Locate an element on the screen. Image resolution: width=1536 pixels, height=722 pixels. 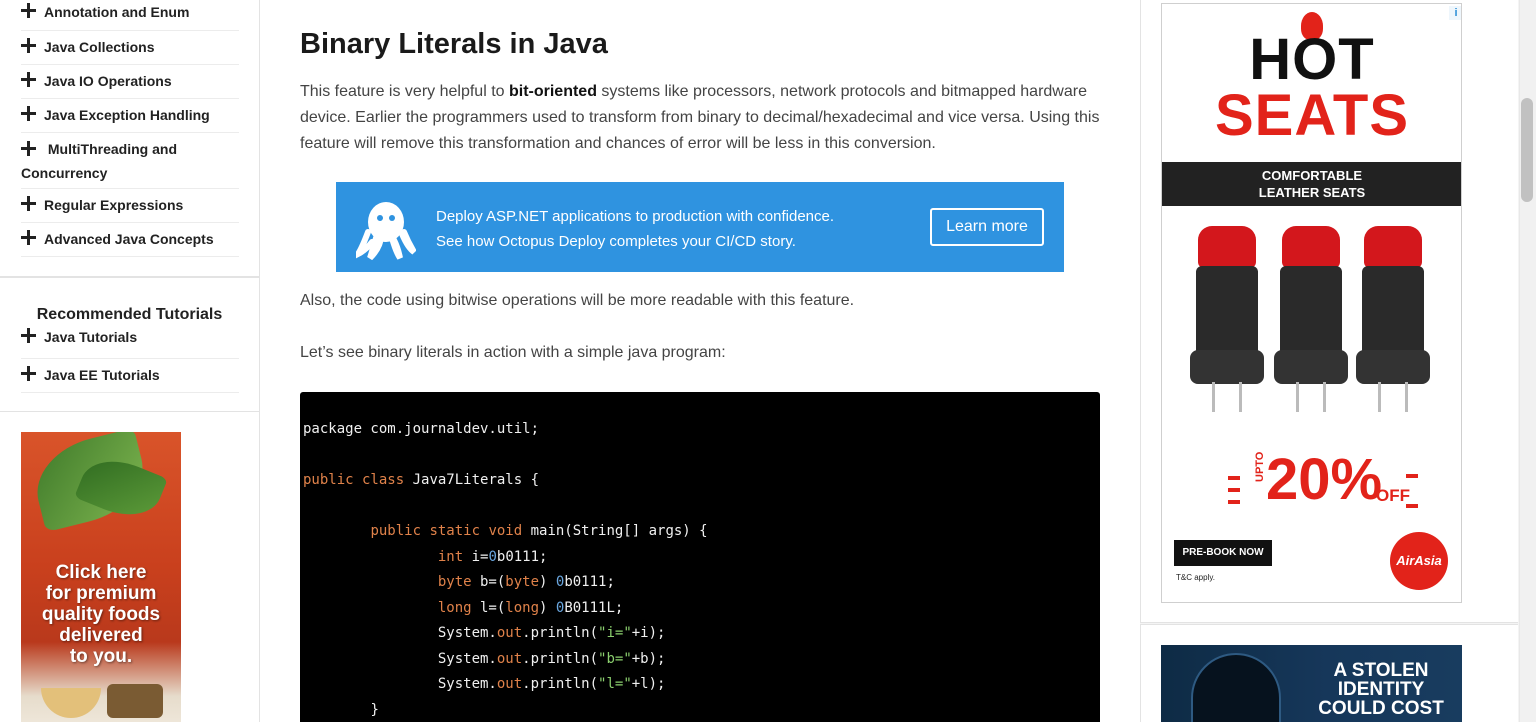
code-text: +b); is located at coordinates (648, 658).